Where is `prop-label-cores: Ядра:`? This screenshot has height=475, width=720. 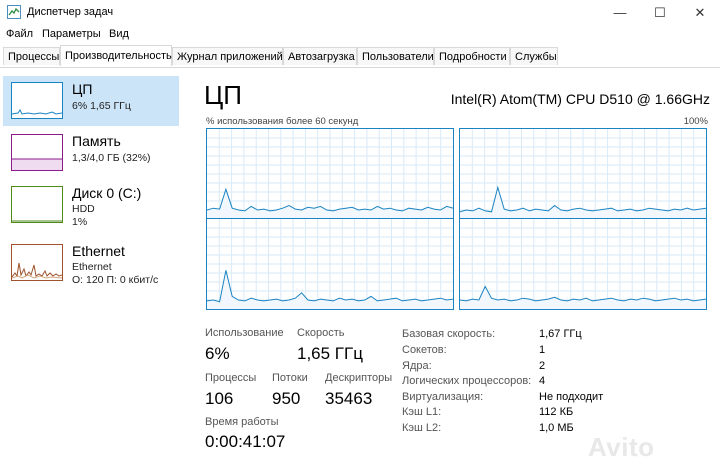 prop-label-cores: Ядра: is located at coordinates (417, 366).